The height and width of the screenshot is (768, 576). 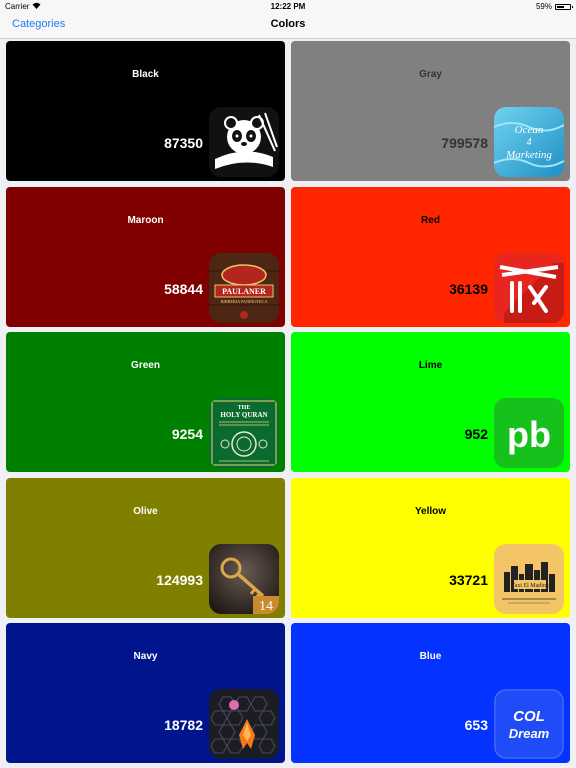 What do you see at coordinates (145, 402) in the screenshot?
I see `tile-green: Green 9254 THE HOLY QURAN` at bounding box center [145, 402].